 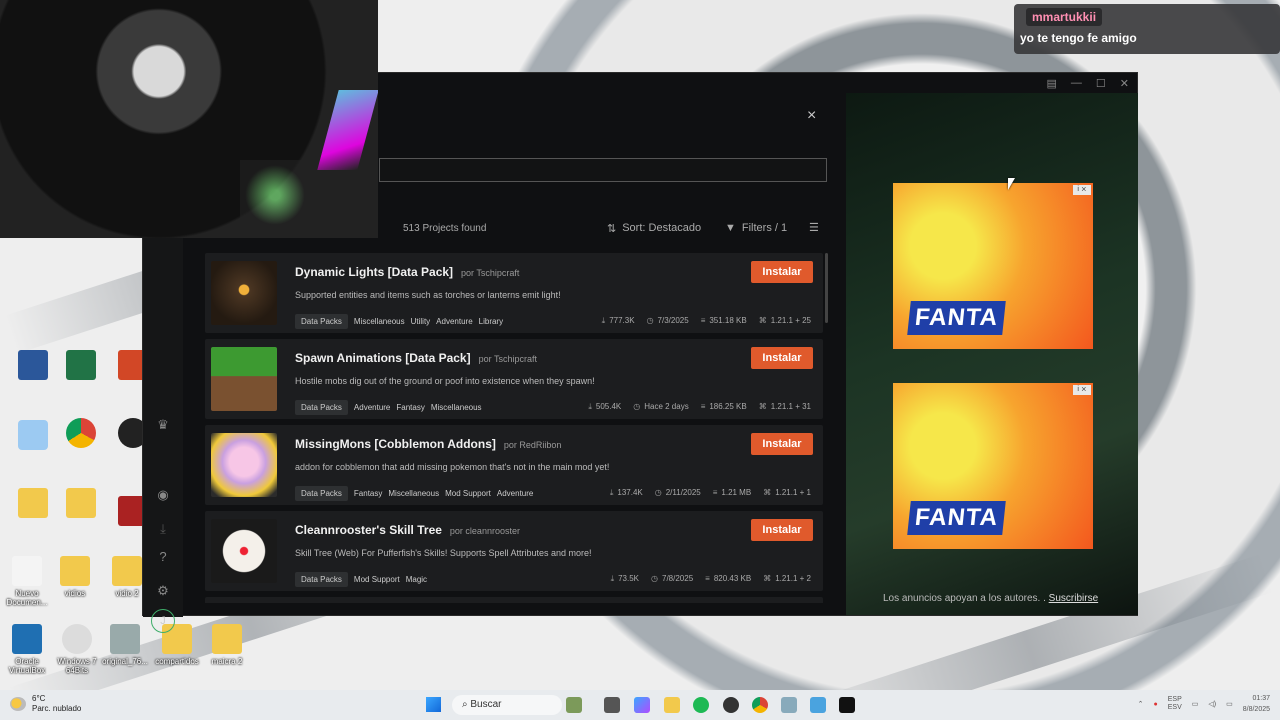 I want to click on search-input, so click(x=603, y=170).